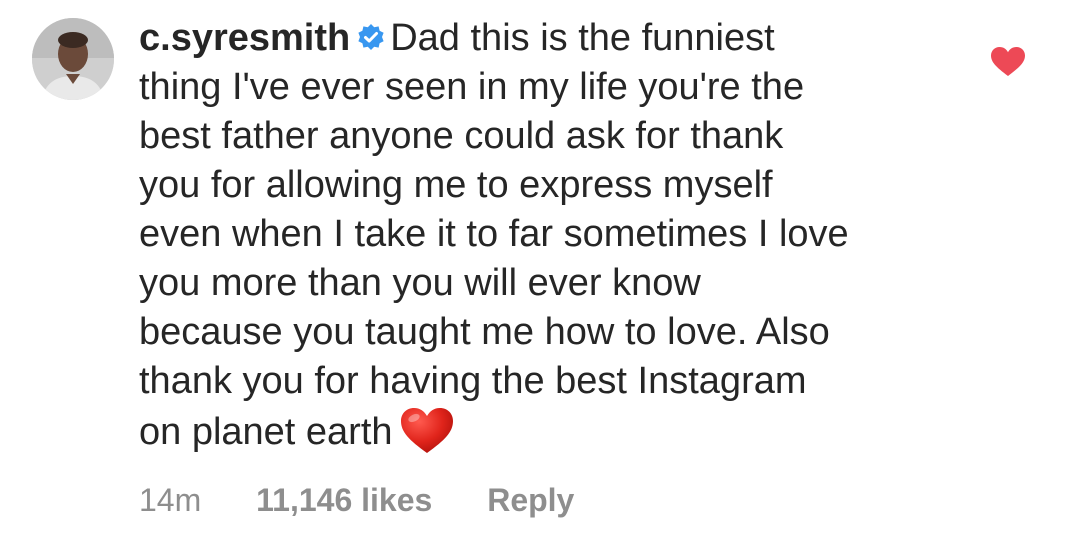 The image size is (1080, 542). What do you see at coordinates (582, 38) in the screenshot?
I see `comment-line-1: Dad this is the funniest` at bounding box center [582, 38].